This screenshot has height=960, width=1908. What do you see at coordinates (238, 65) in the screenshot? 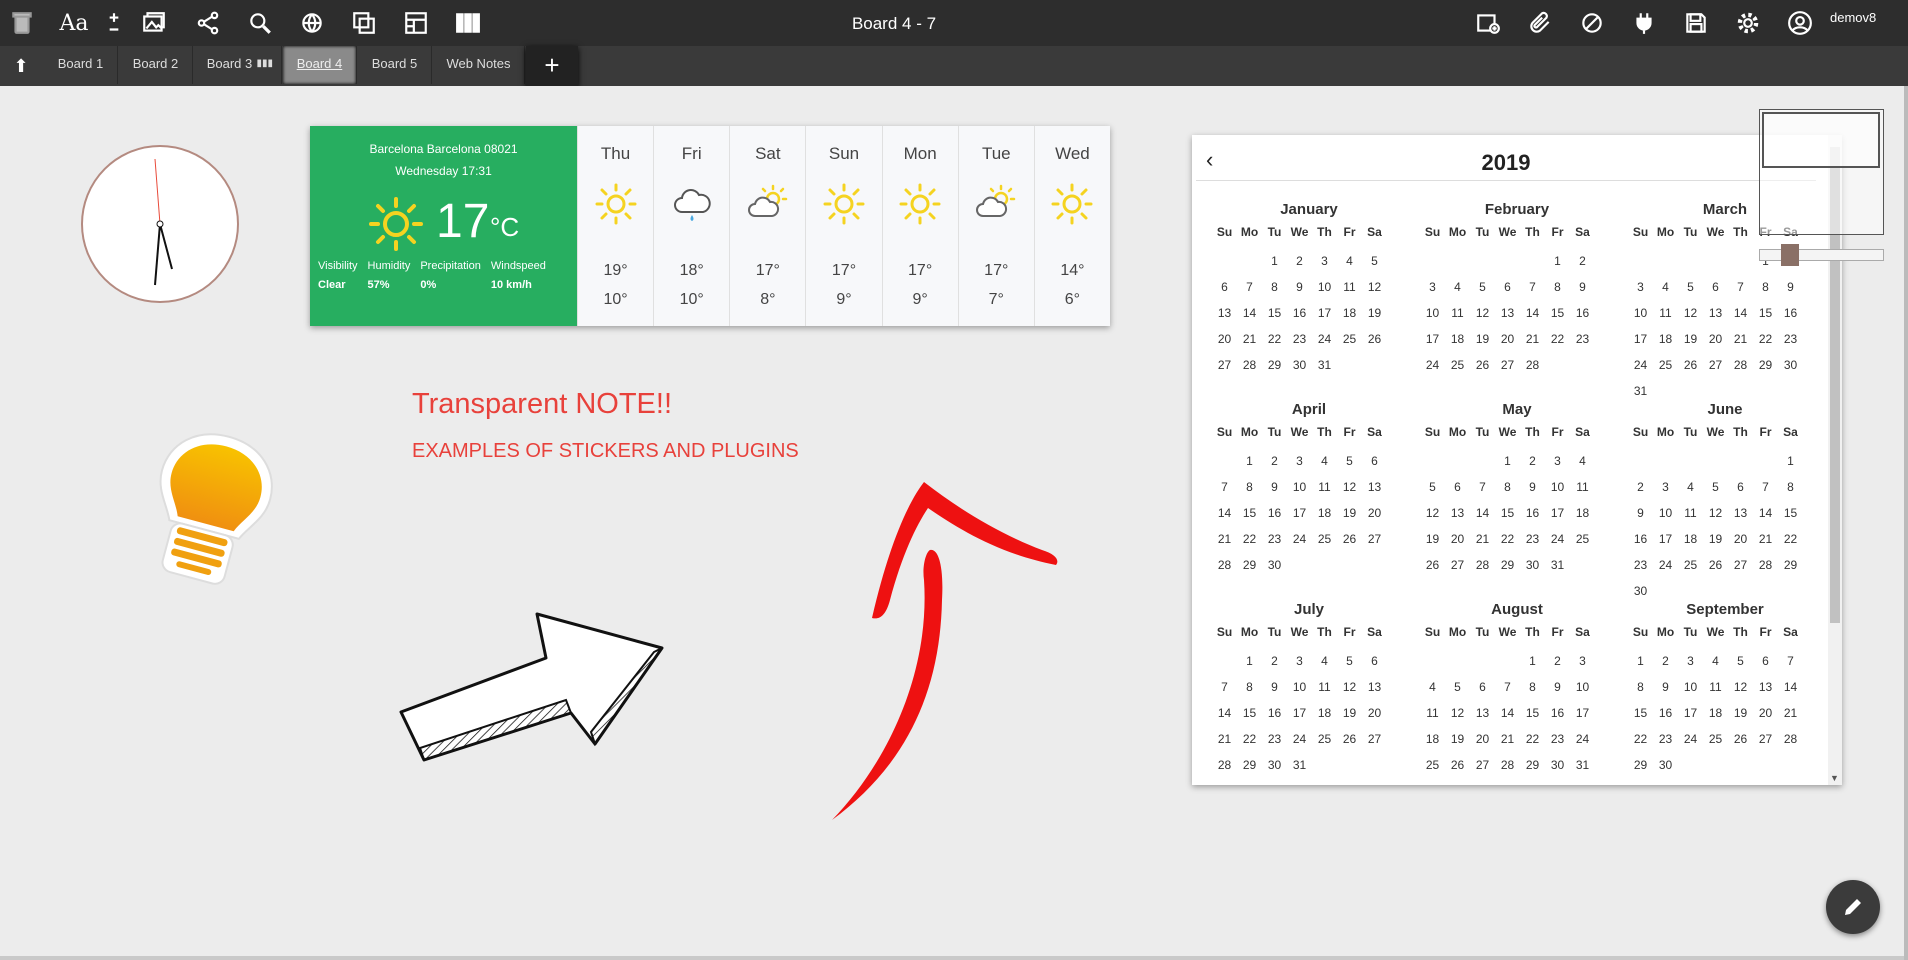
I see `tab-board-3: Board 3 ▮▮▮` at bounding box center [238, 65].